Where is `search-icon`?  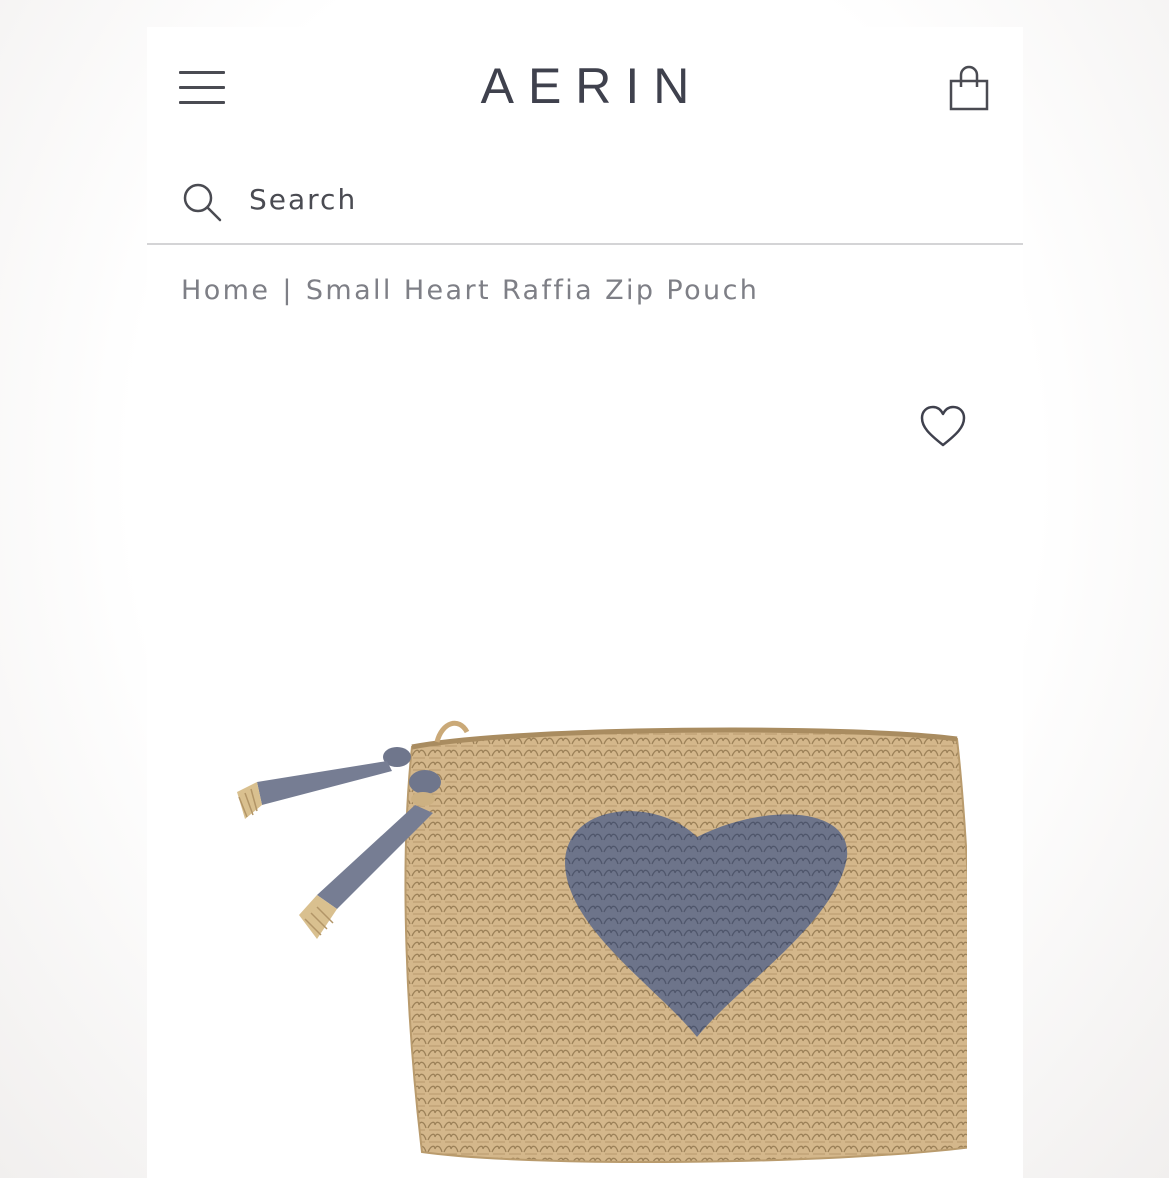 search-icon is located at coordinates (202, 202).